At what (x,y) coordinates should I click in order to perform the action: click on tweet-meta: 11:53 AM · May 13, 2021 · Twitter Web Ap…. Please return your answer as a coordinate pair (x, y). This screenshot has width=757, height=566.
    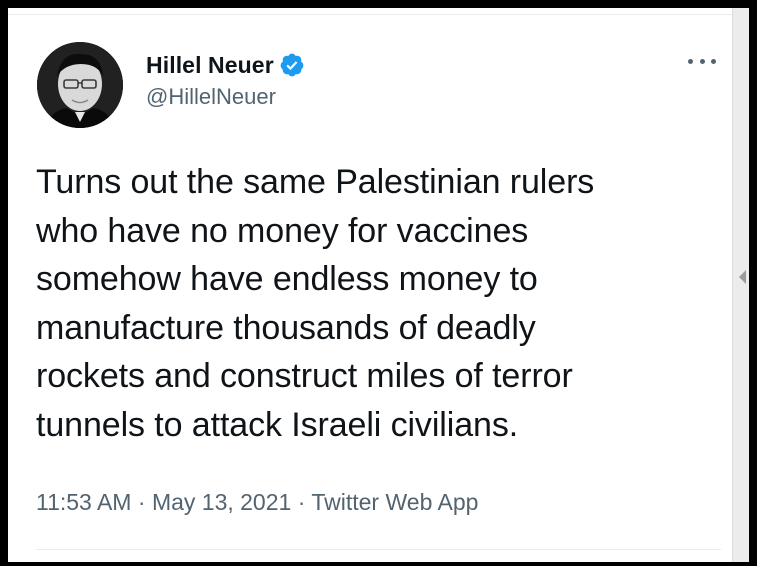
    Looking at the image, I should click on (257, 502).